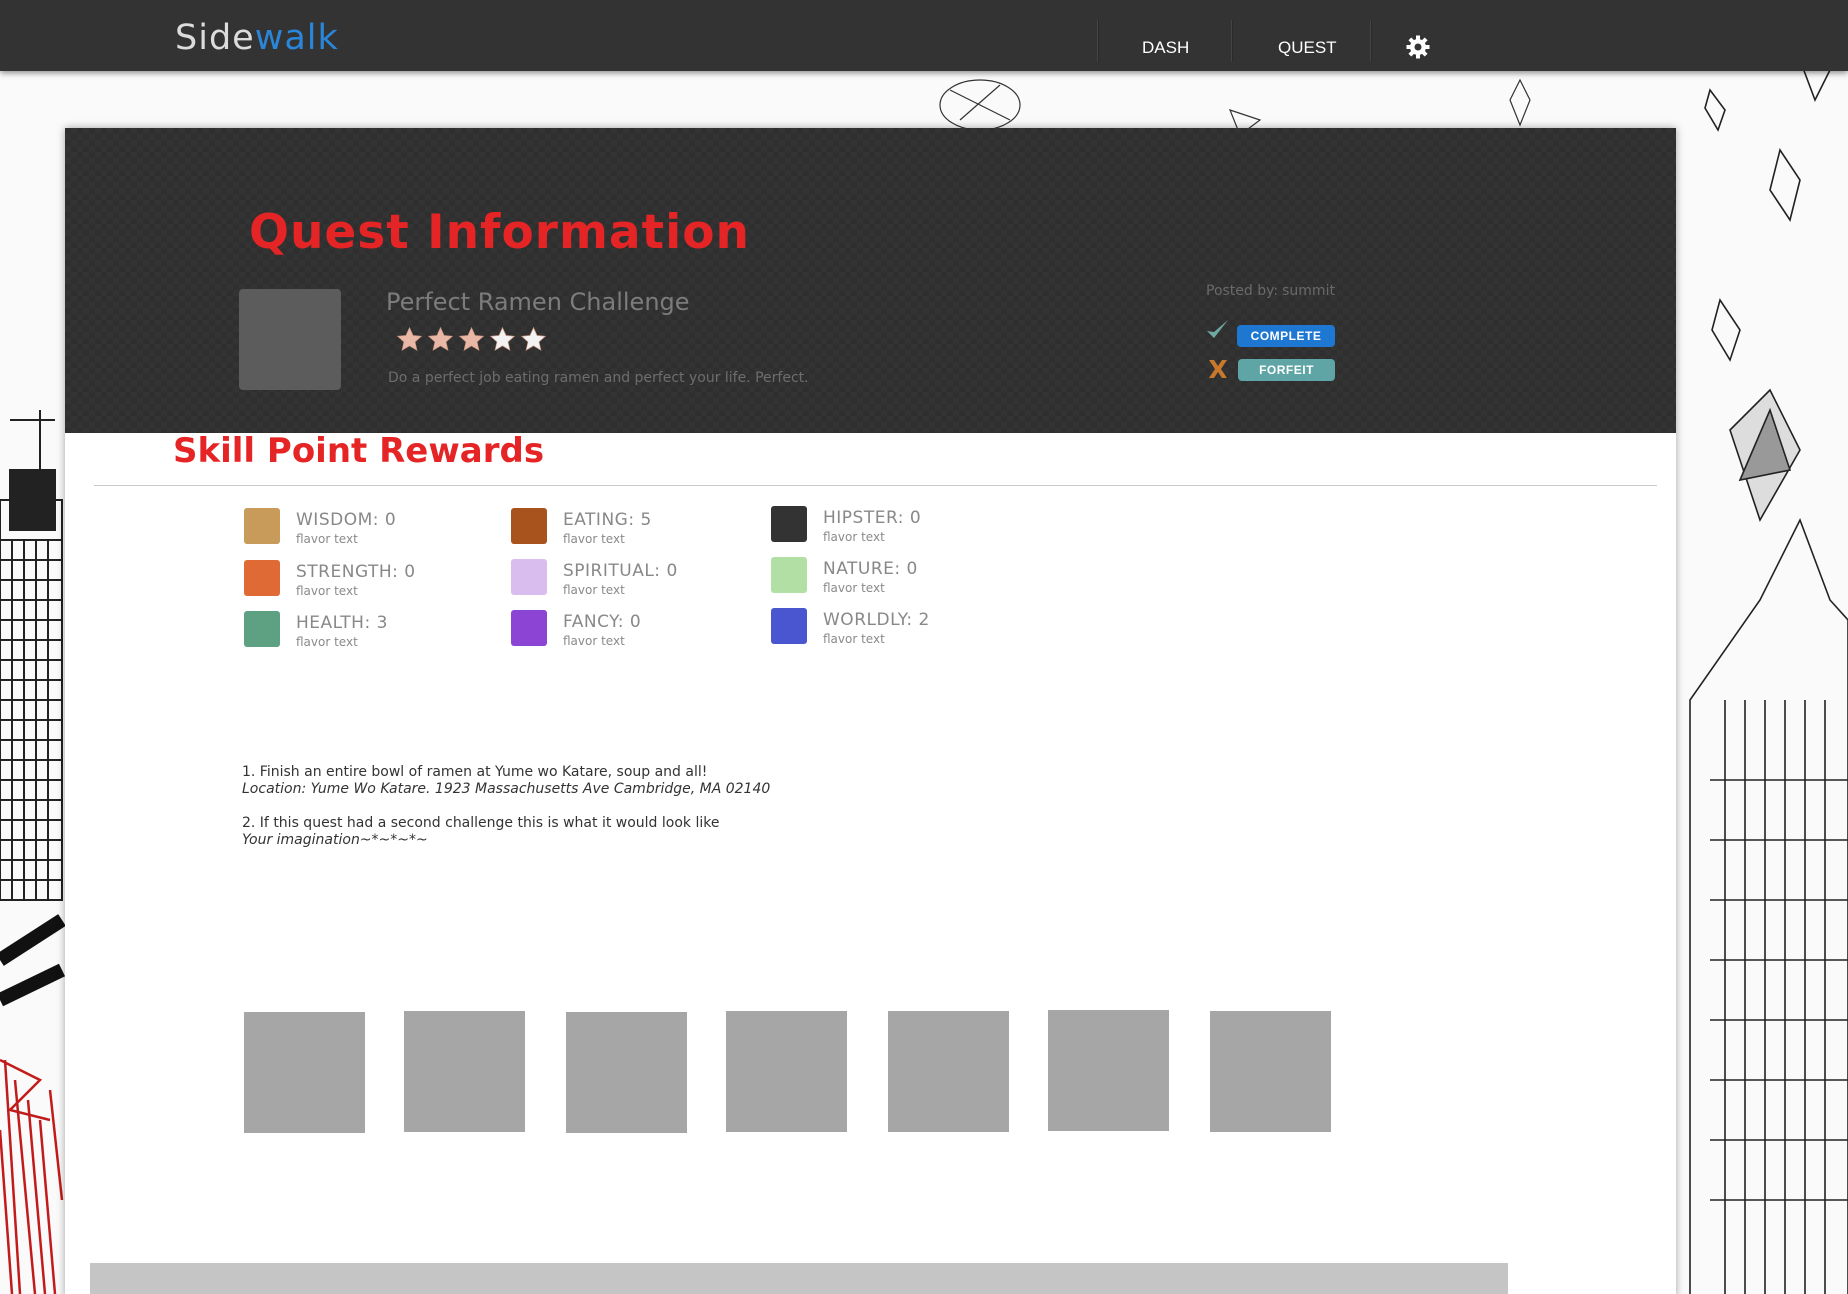 The width and height of the screenshot is (1848, 1294). What do you see at coordinates (1286, 336) in the screenshot?
I see `complete-button: COMPLETE` at bounding box center [1286, 336].